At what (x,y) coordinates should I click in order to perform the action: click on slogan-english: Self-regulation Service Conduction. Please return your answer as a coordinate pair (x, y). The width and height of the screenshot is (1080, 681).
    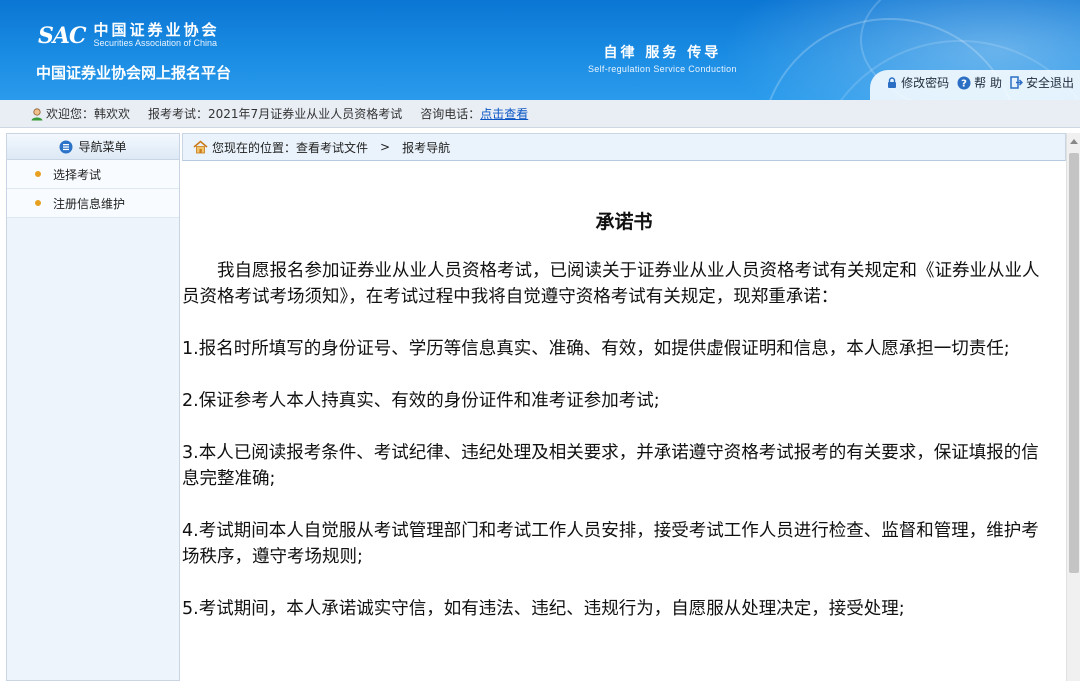
    Looking at the image, I should click on (662, 69).